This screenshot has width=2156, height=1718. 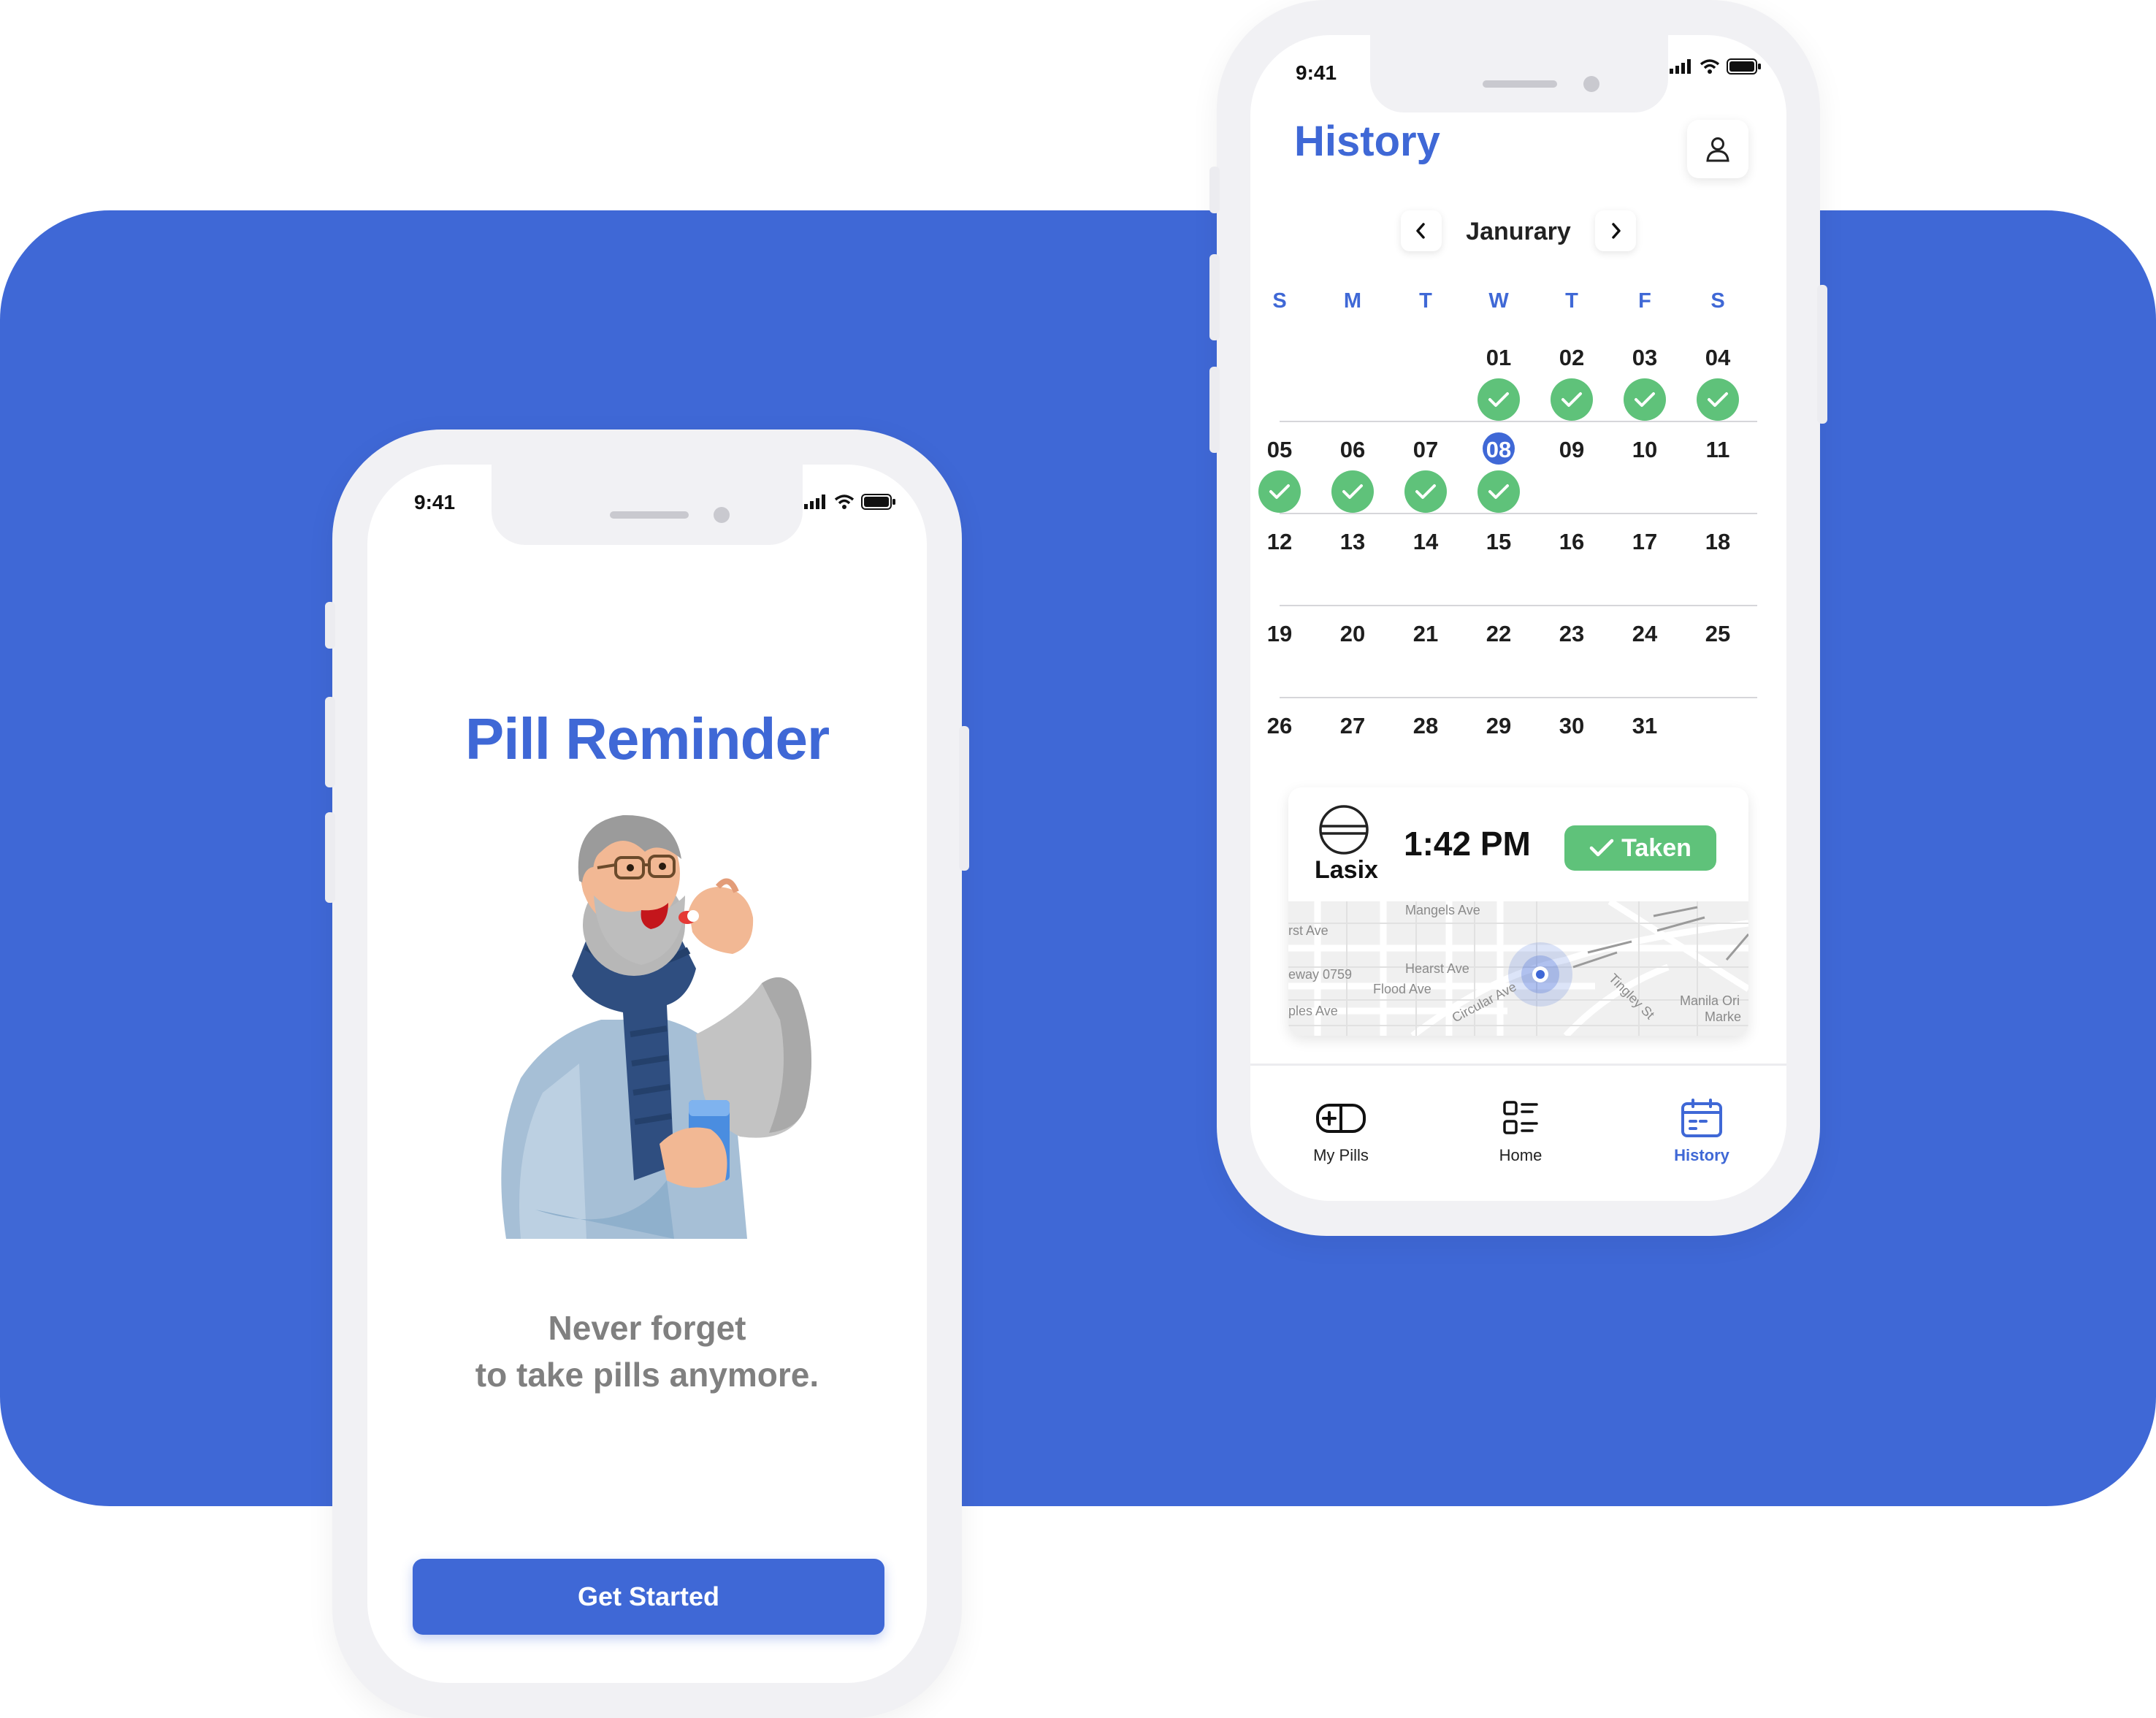 What do you see at coordinates (1645, 726) in the screenshot?
I see `calendar-day: 31` at bounding box center [1645, 726].